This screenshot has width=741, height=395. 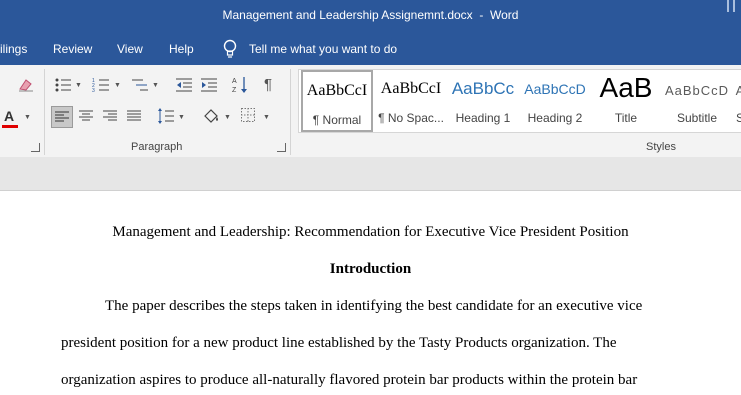 What do you see at coordinates (240, 85) in the screenshot?
I see `sort-icon: A Z` at bounding box center [240, 85].